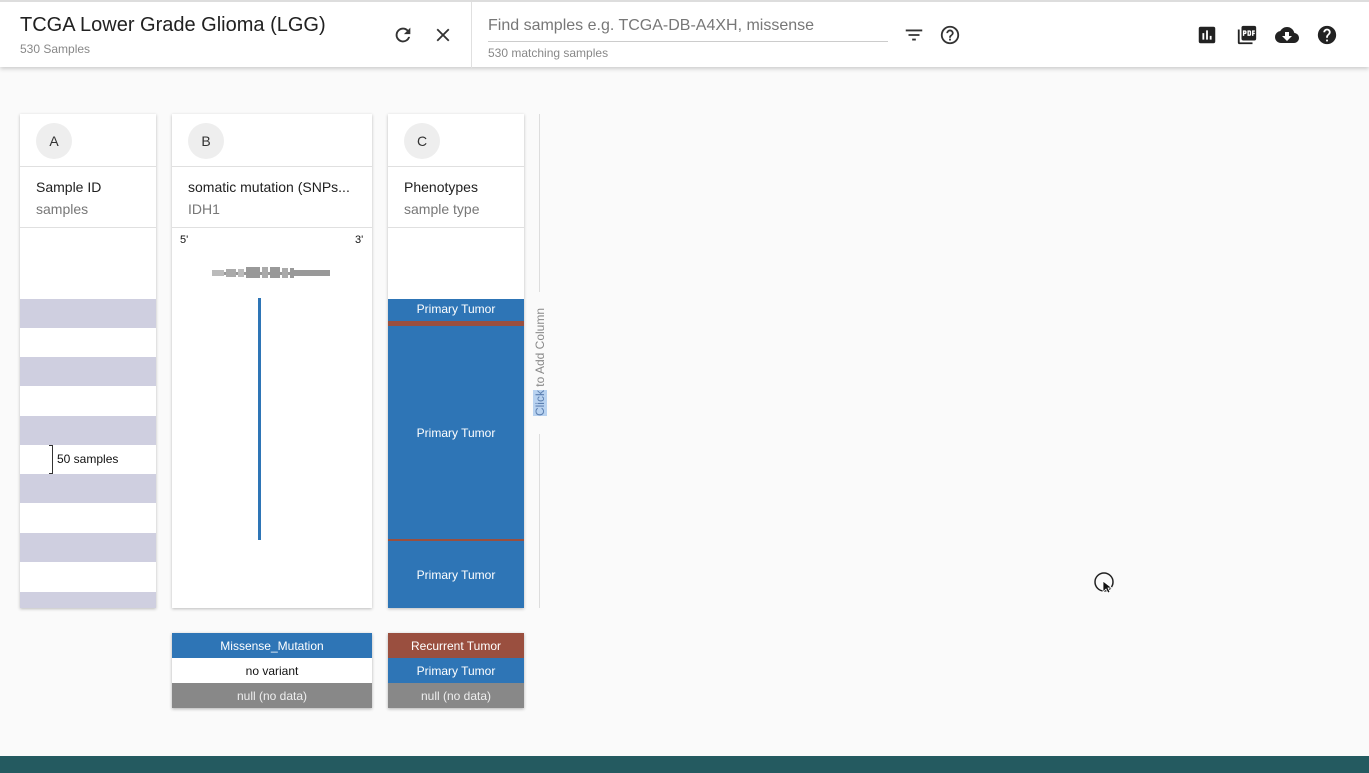  What do you see at coordinates (88, 140) in the screenshot?
I see `column-a-header: A` at bounding box center [88, 140].